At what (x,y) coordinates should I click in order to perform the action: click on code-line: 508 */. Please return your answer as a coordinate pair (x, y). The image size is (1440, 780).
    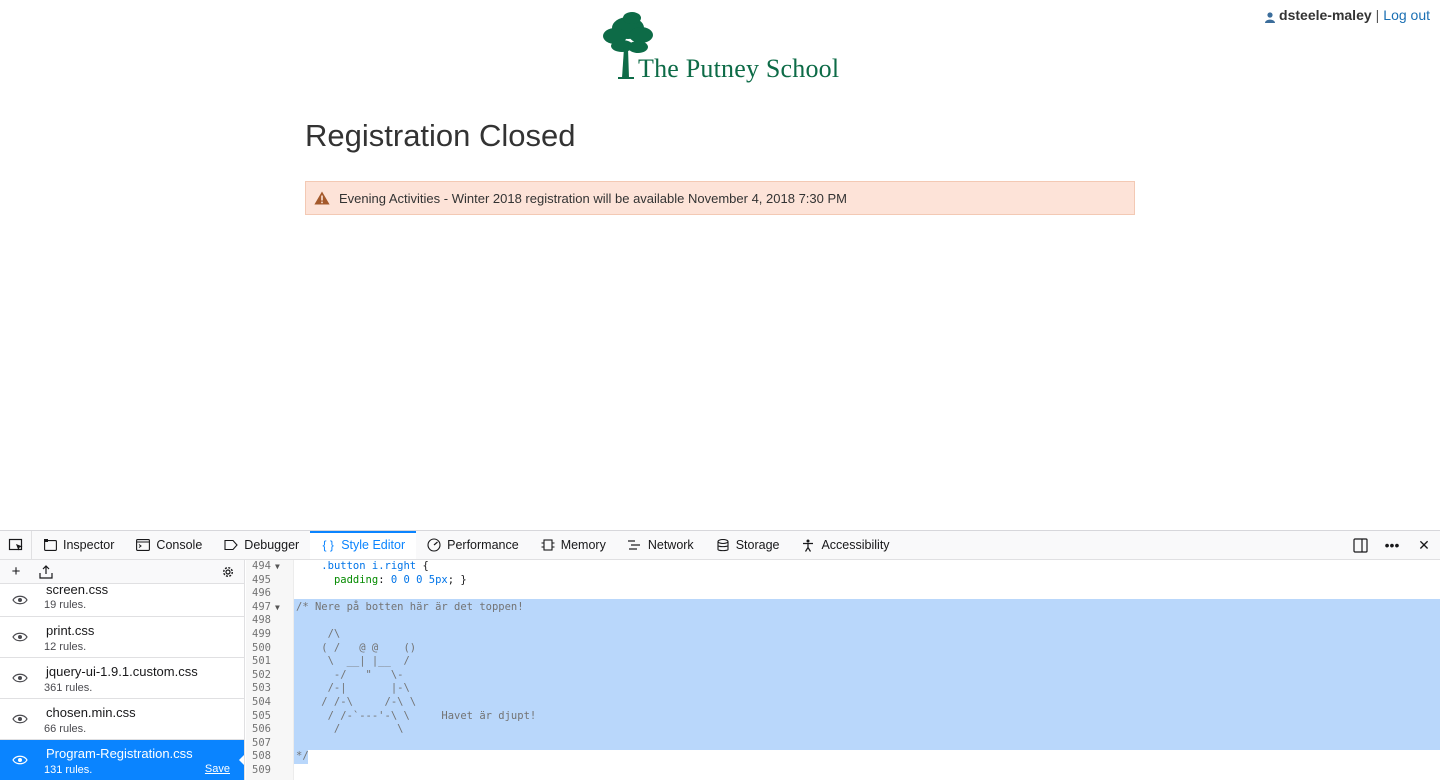
    Looking at the image, I should click on (843, 757).